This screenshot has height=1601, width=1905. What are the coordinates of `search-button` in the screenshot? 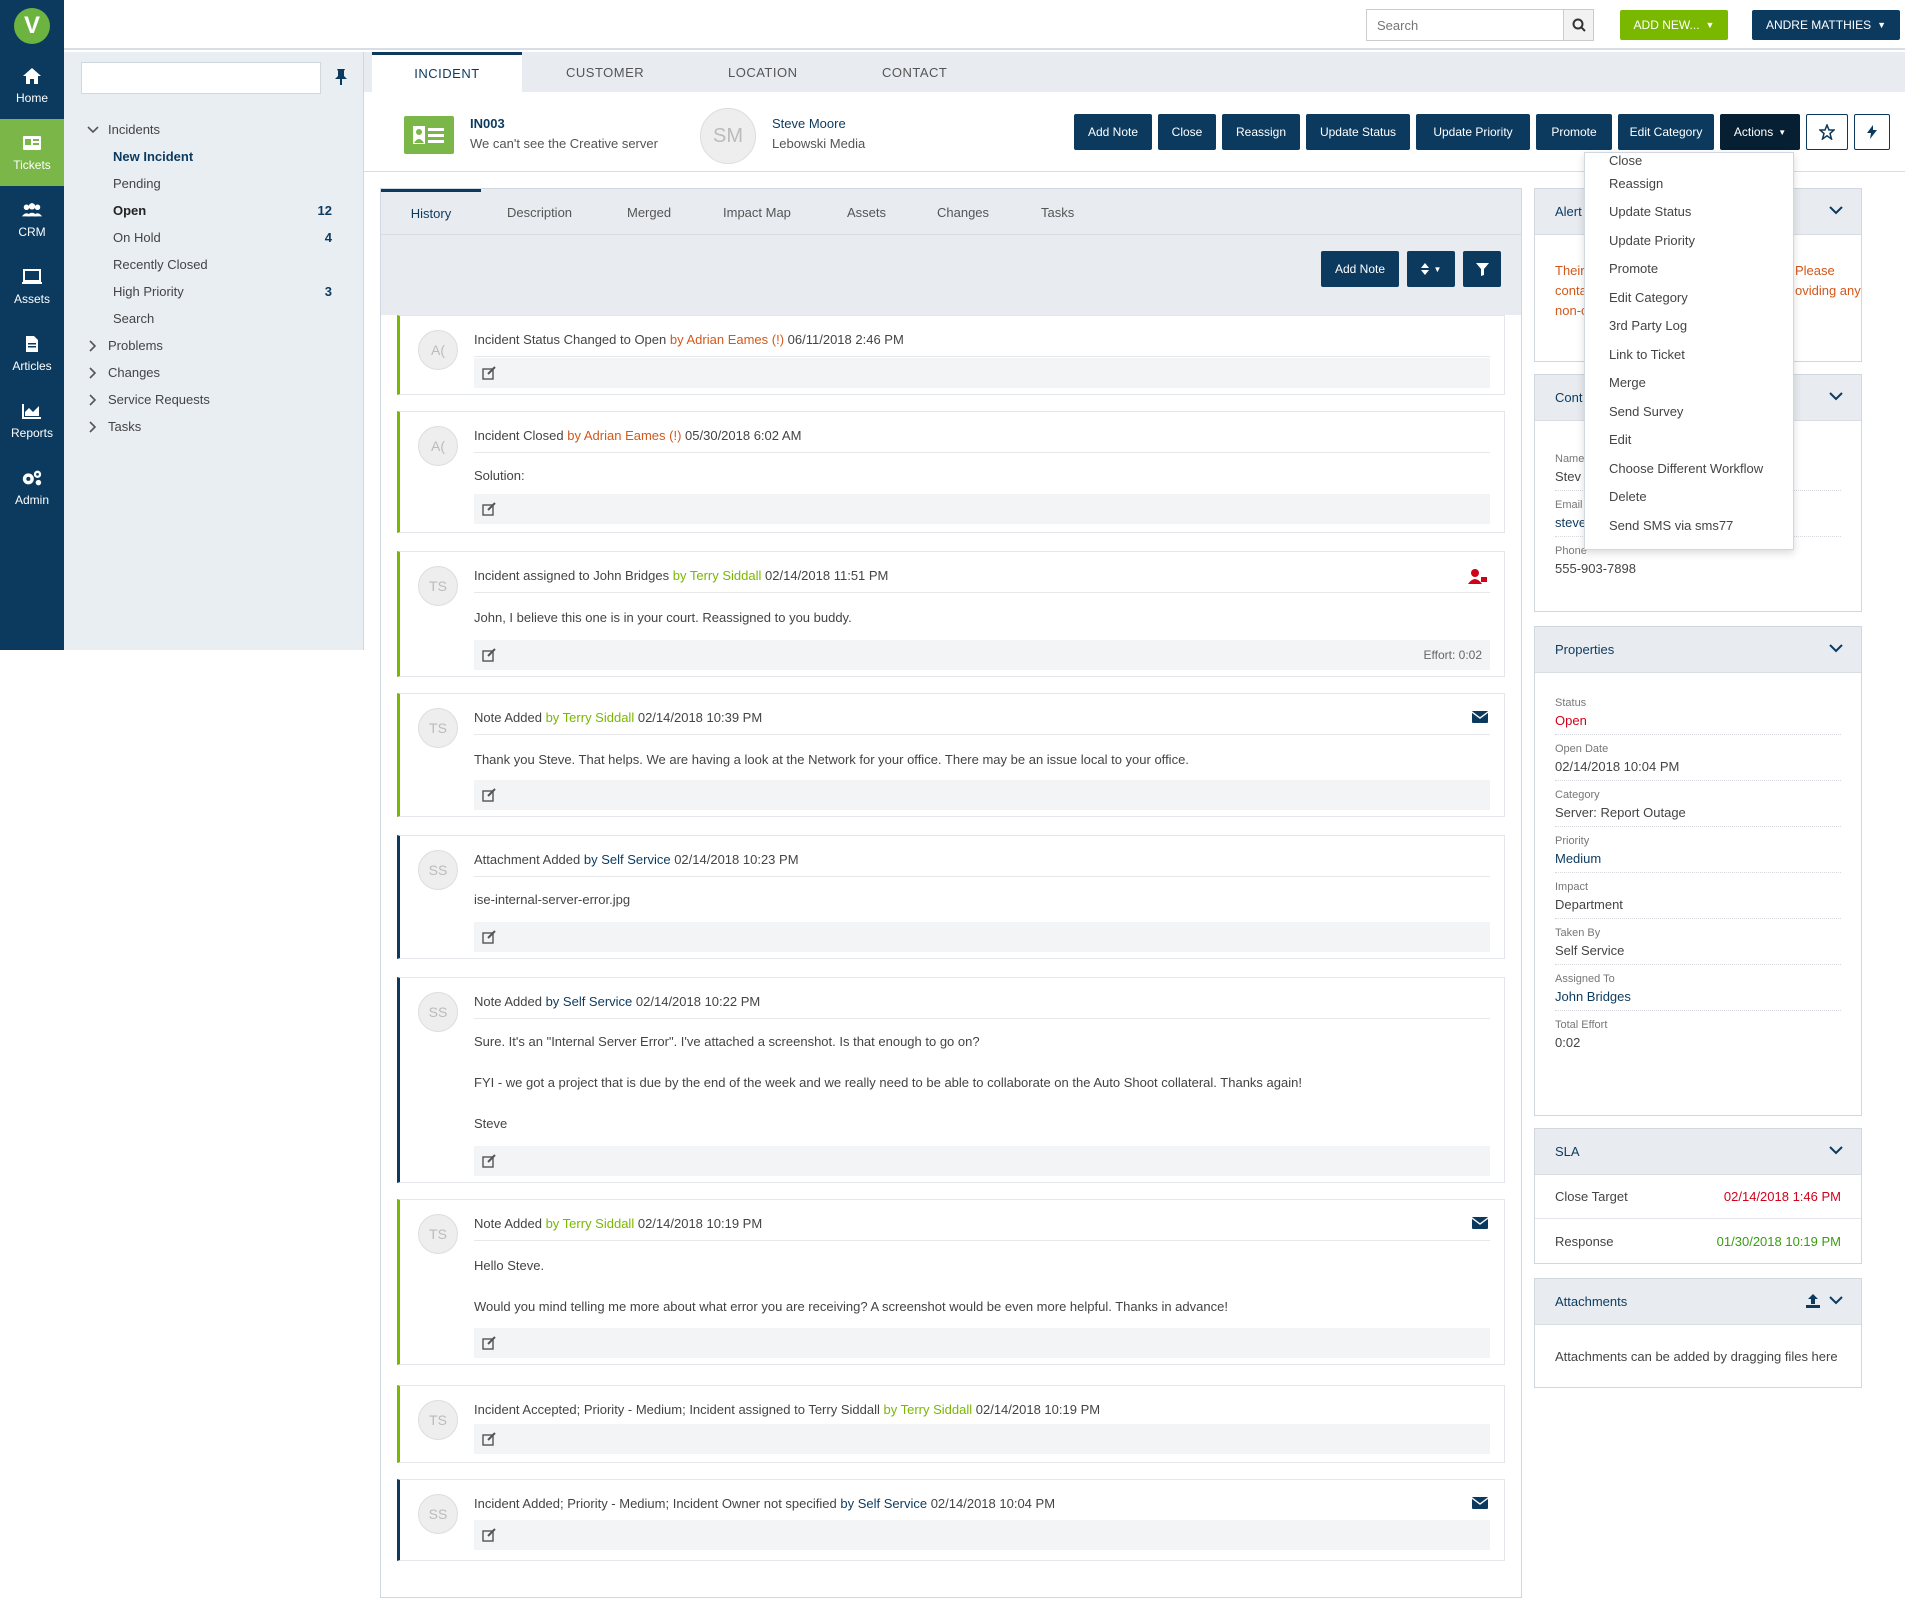 It's located at (1578, 25).